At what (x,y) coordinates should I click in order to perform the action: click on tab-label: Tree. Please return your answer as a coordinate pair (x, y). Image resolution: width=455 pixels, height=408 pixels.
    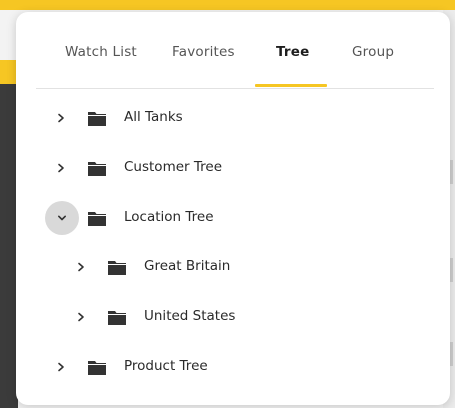
    Looking at the image, I should click on (293, 52).